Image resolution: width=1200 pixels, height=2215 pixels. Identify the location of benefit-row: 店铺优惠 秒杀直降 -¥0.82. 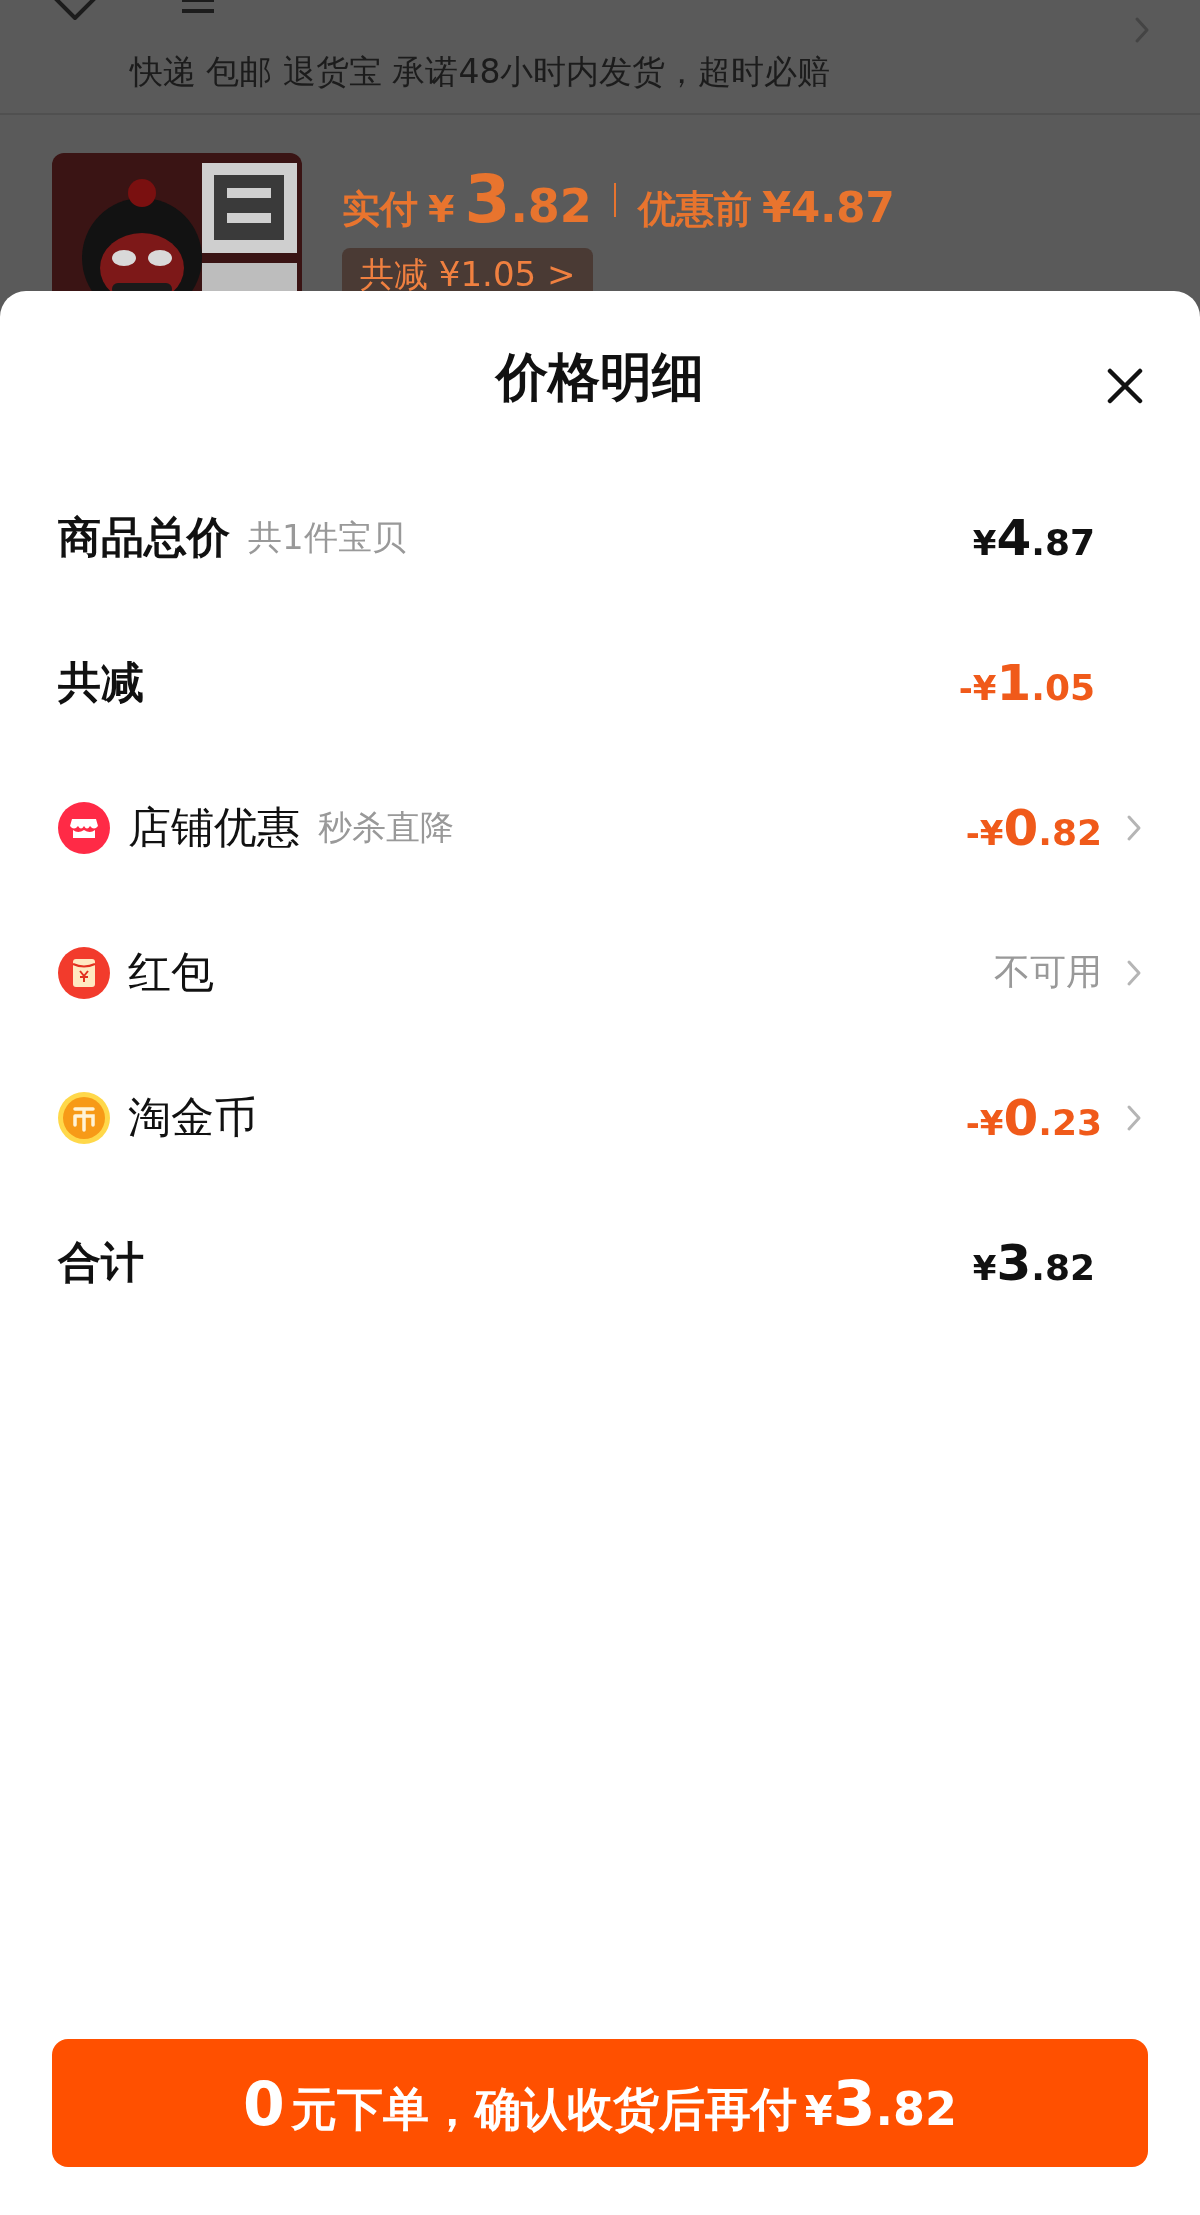
(600, 827).